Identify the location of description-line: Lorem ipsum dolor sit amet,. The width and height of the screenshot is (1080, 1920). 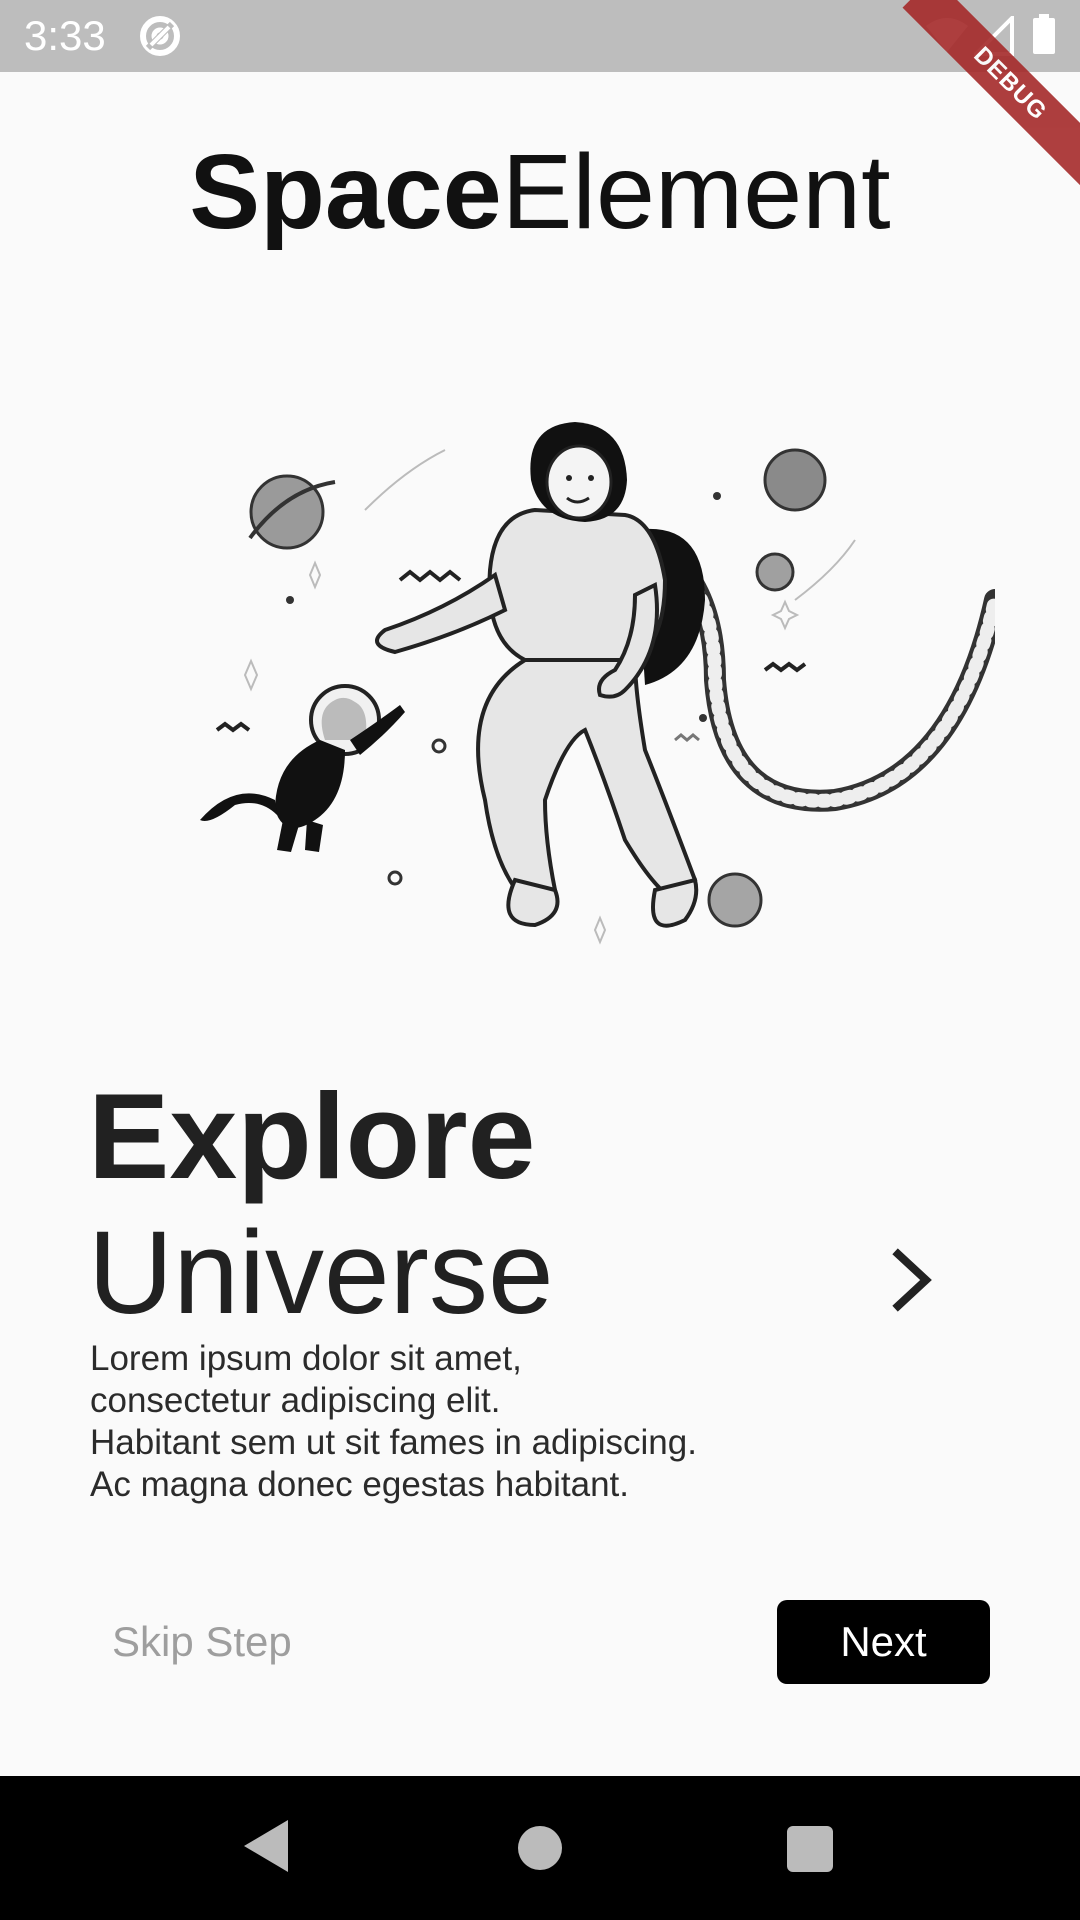
(306, 1358).